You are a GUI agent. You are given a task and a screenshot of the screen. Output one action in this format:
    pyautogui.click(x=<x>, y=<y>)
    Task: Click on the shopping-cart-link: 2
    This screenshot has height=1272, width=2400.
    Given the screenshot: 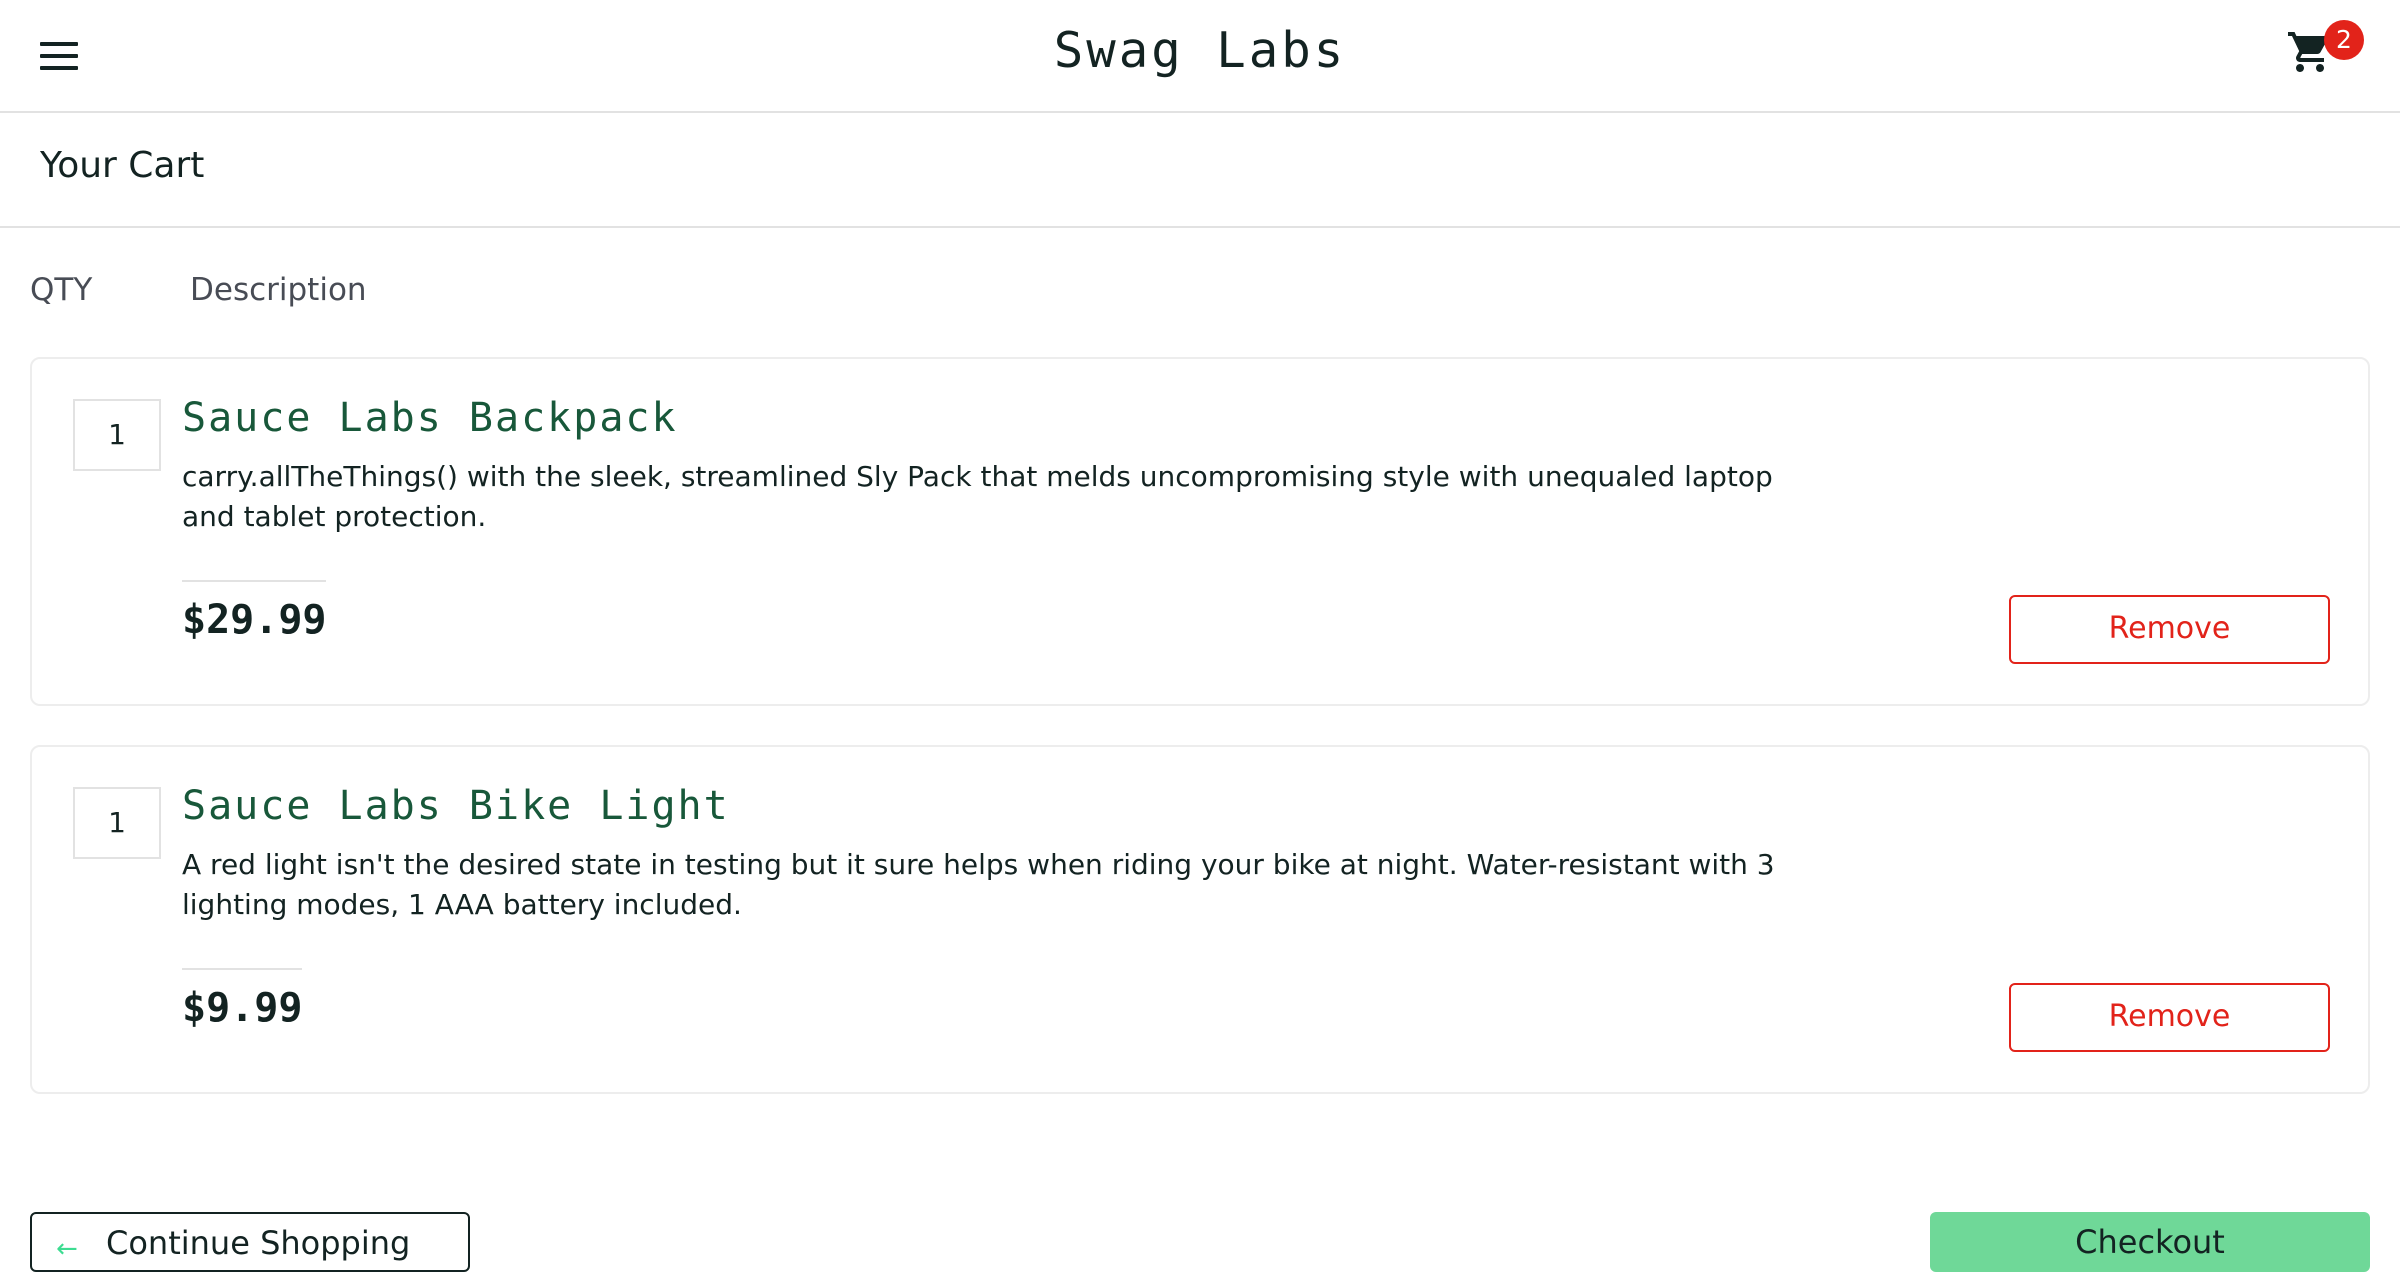 What is the action you would take?
    pyautogui.click(x=2325, y=52)
    